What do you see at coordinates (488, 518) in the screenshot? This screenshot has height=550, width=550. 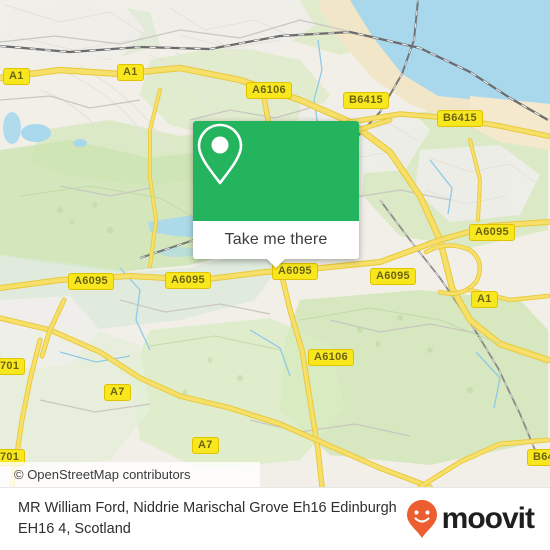 I see `moovit-wordmark: moovit` at bounding box center [488, 518].